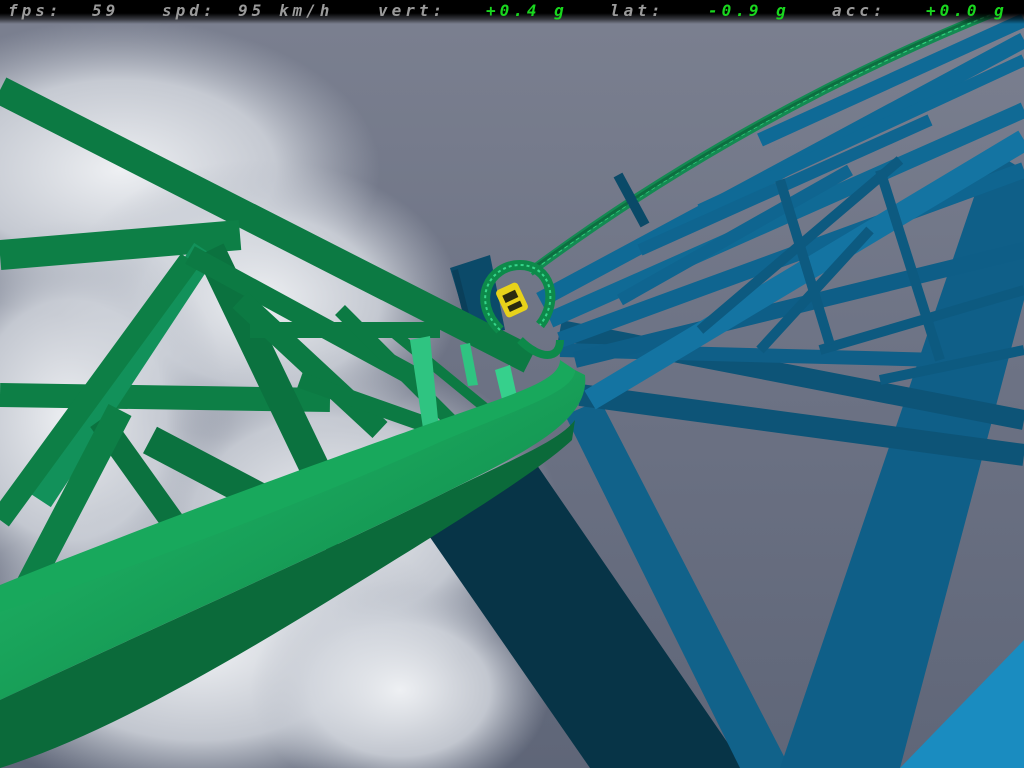 Image resolution: width=1024 pixels, height=768 pixels. I want to click on fps-label: fps:, so click(35, 10).